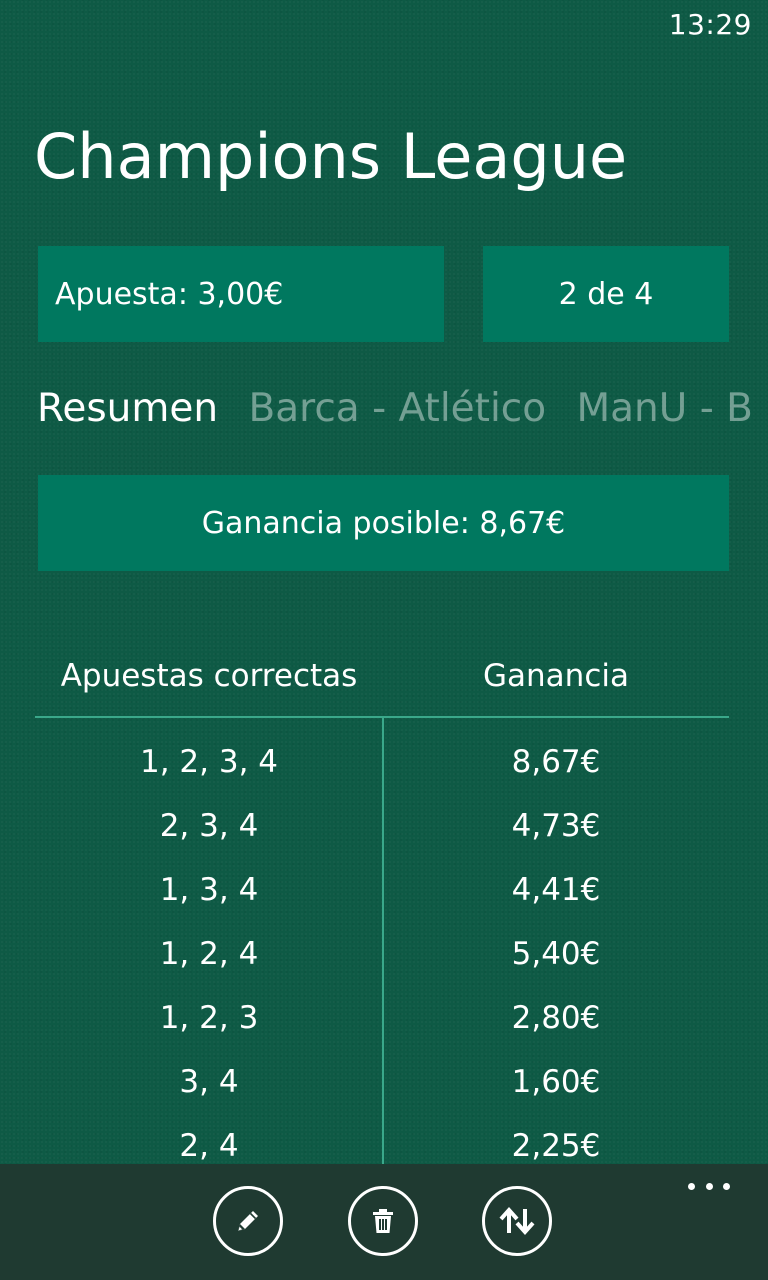 This screenshot has height=1280, width=768. Describe the element at coordinates (556, 1018) in the screenshot. I see `winnings-cell: 2,80€` at that location.